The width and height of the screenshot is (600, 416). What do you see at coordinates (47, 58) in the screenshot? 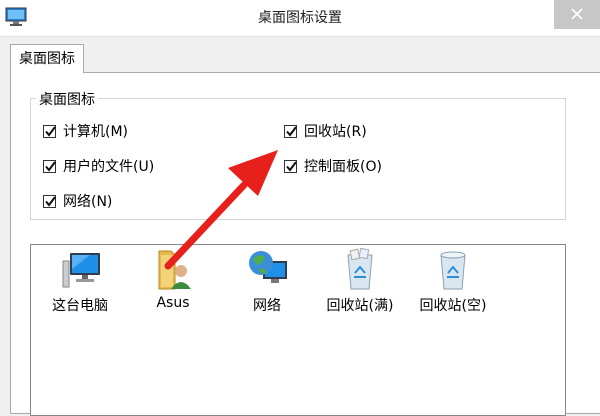
I see `tab-desktop-icons: 桌面图标` at bounding box center [47, 58].